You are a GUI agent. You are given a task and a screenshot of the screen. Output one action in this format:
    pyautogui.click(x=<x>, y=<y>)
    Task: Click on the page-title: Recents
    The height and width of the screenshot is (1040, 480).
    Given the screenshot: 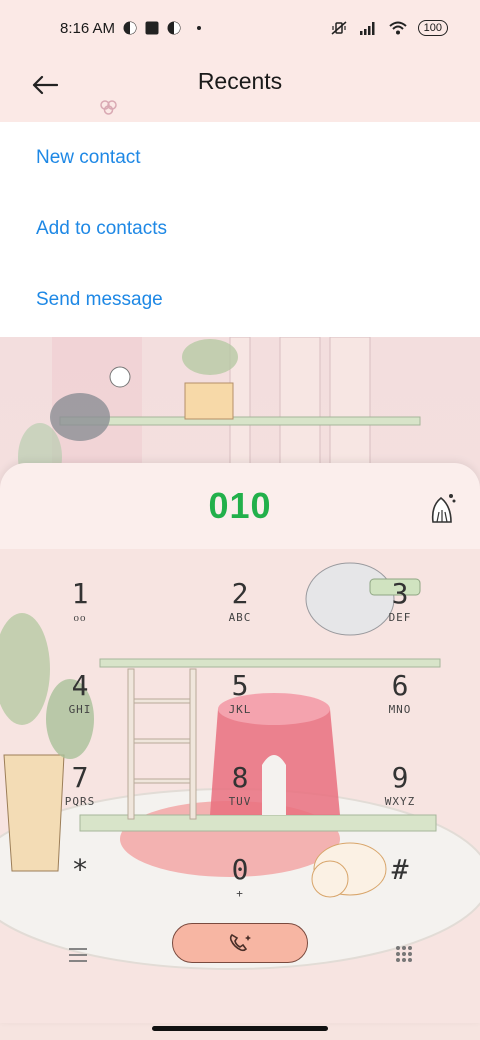 What is the action you would take?
    pyautogui.click(x=240, y=81)
    